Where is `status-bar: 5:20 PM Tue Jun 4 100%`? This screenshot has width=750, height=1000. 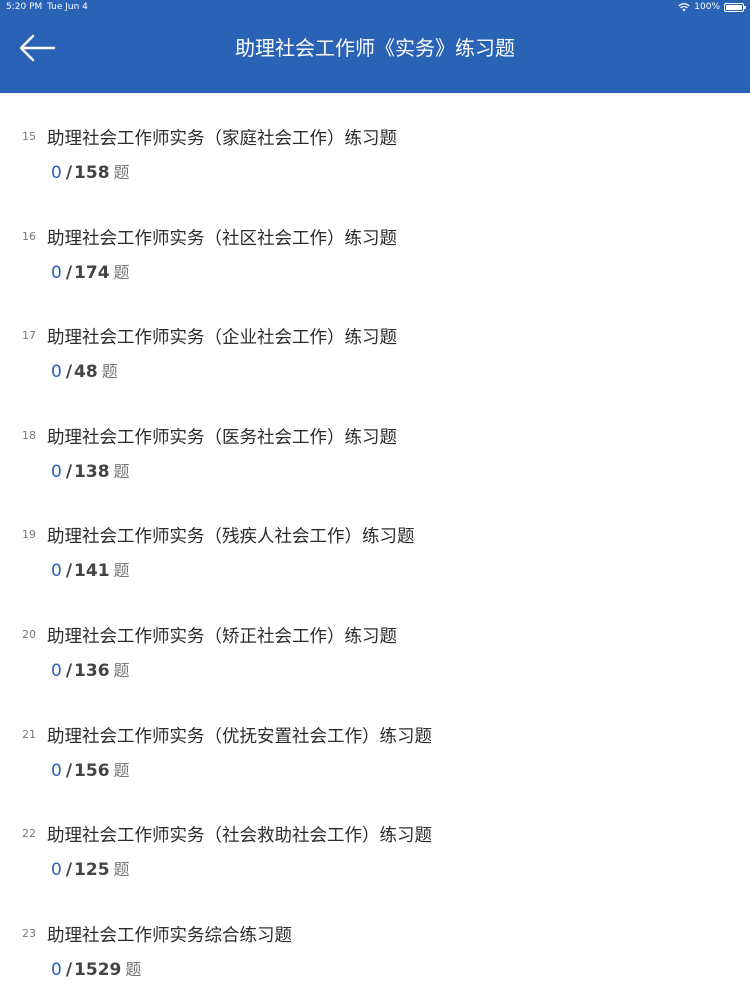
status-bar: 5:20 PM Tue Jun 4 100% is located at coordinates (375, 7).